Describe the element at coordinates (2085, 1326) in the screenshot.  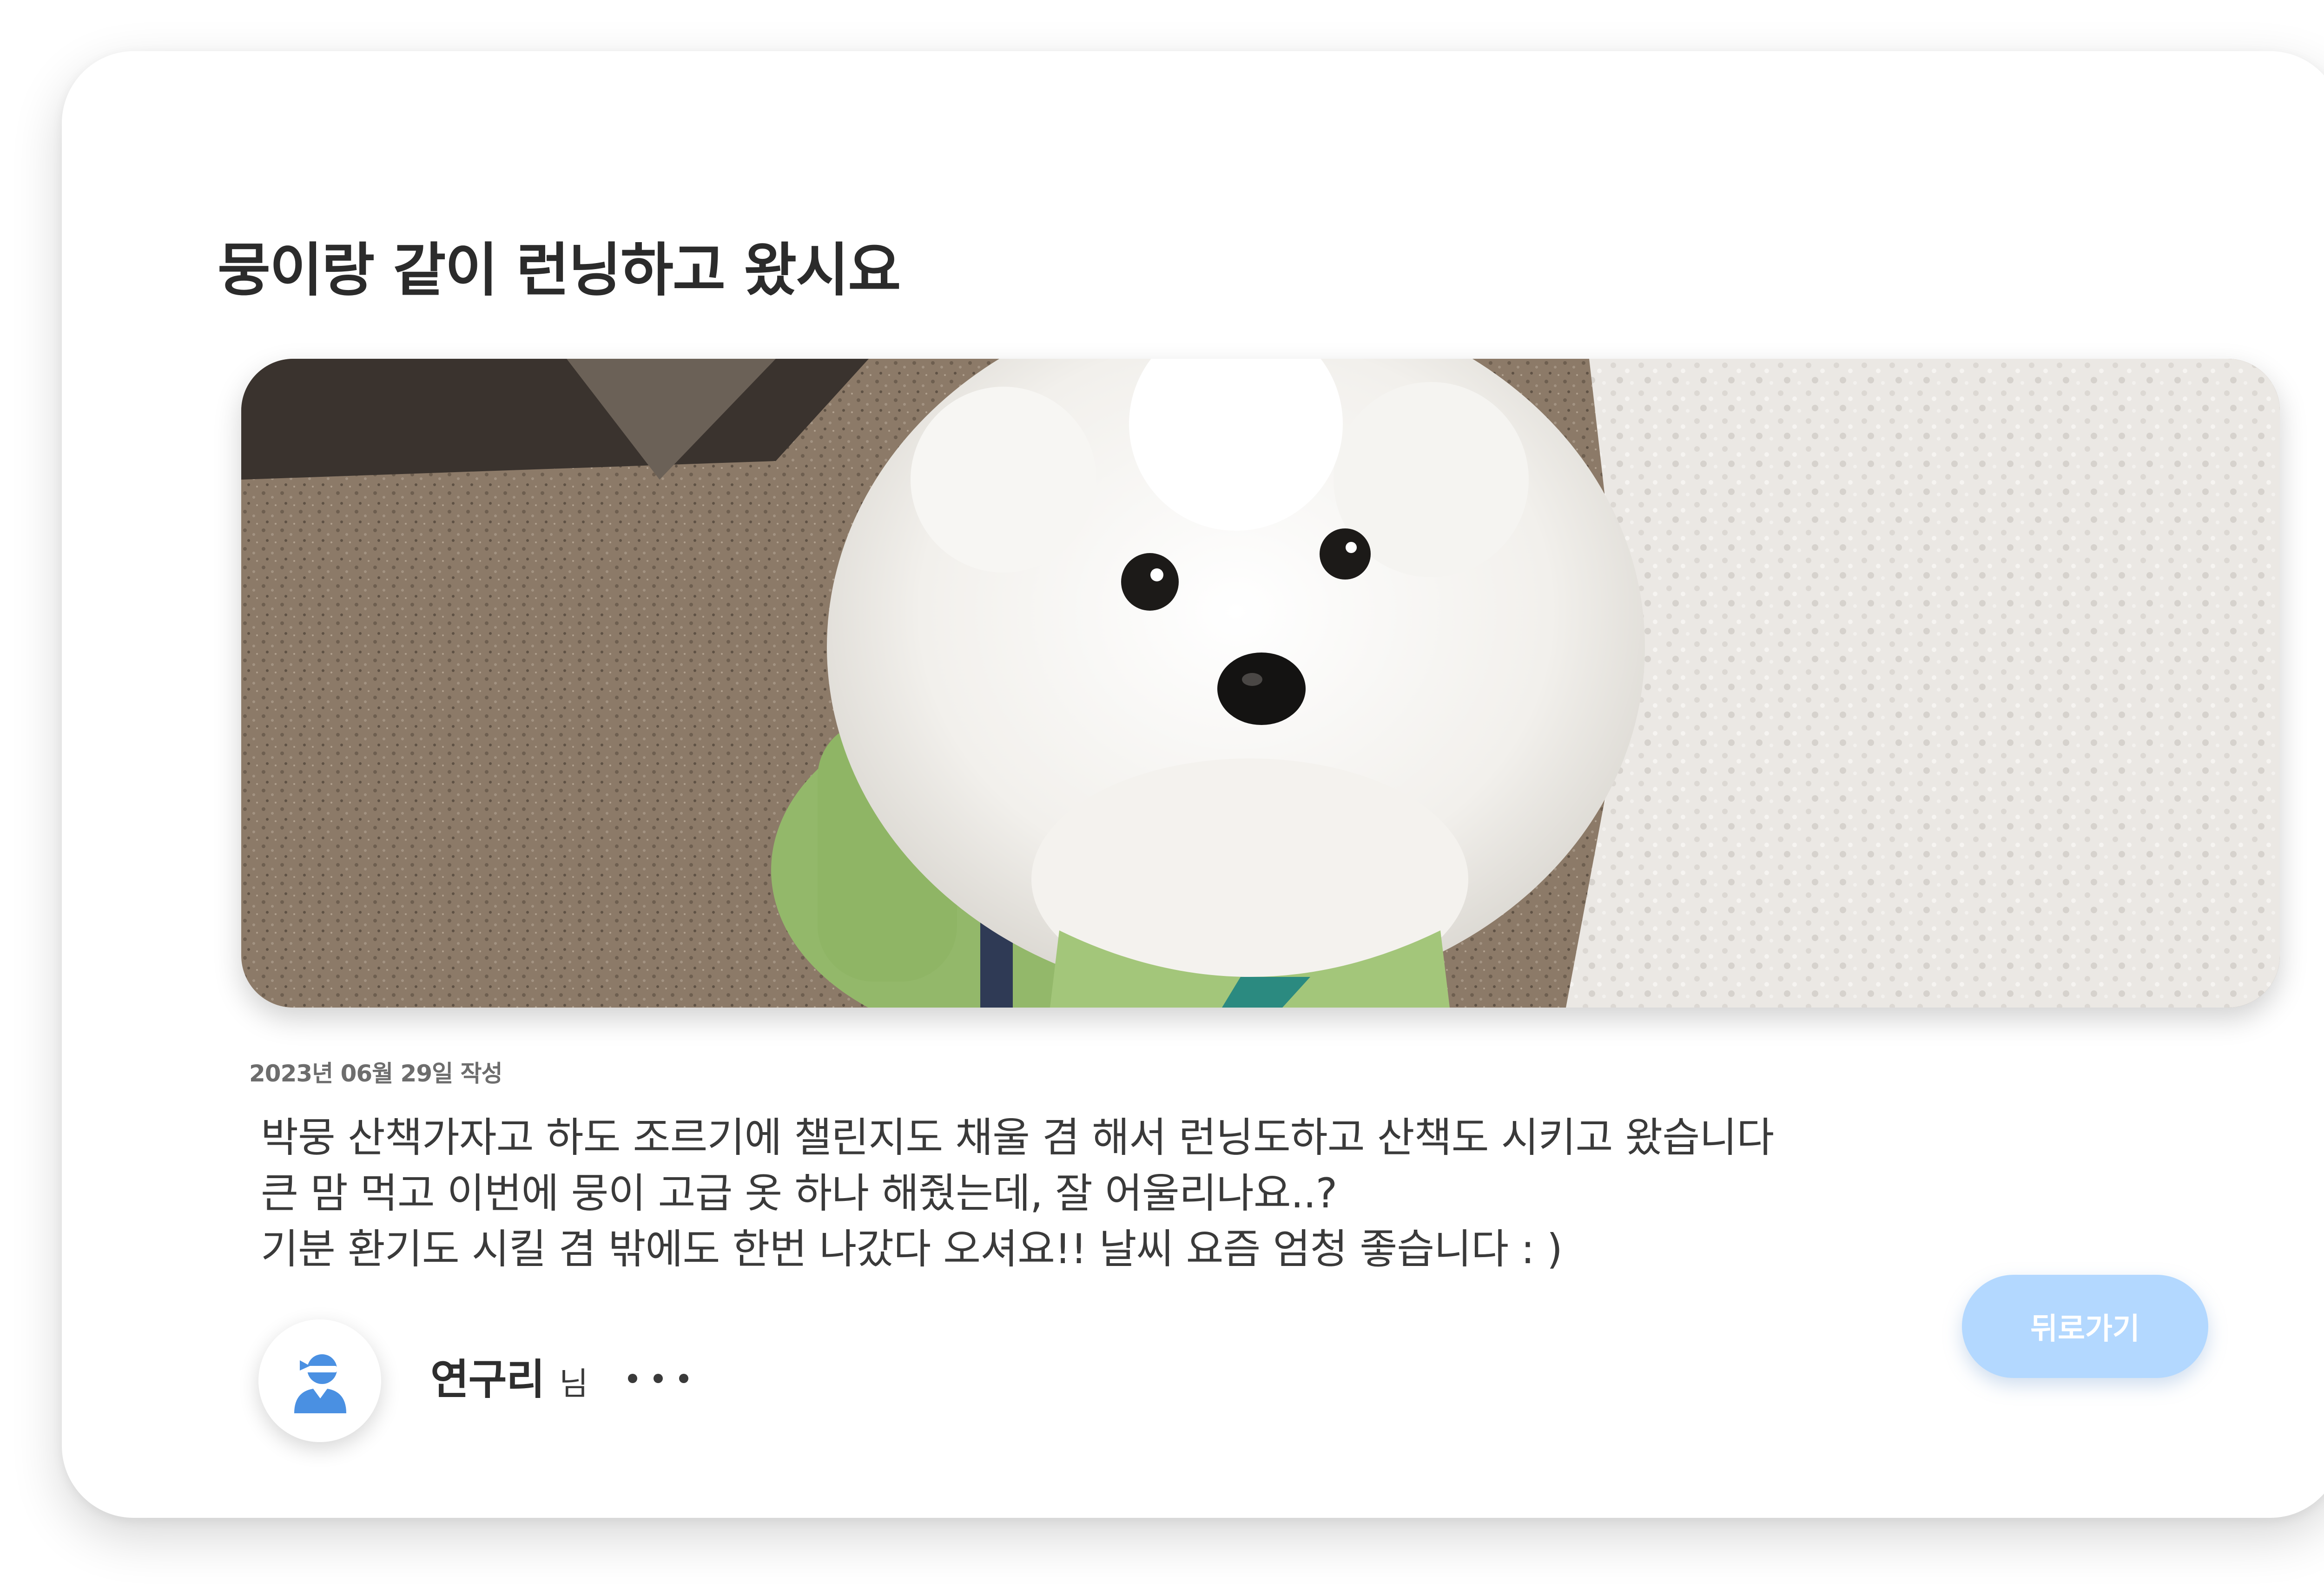
I see `back-button: 뒤로가기` at that location.